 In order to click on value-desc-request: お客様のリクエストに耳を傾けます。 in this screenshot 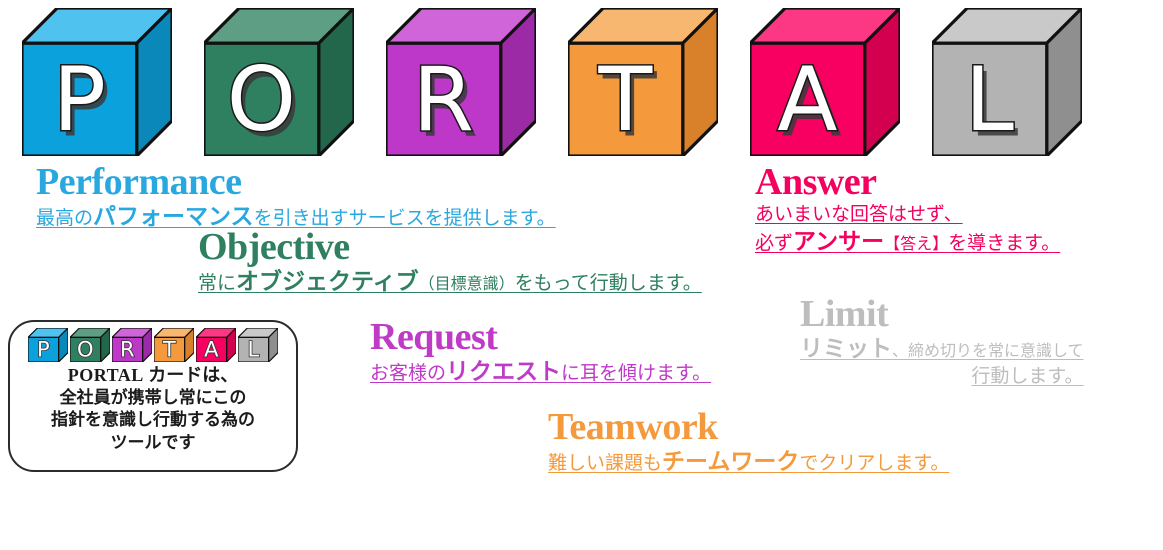, I will do `click(540, 372)`.